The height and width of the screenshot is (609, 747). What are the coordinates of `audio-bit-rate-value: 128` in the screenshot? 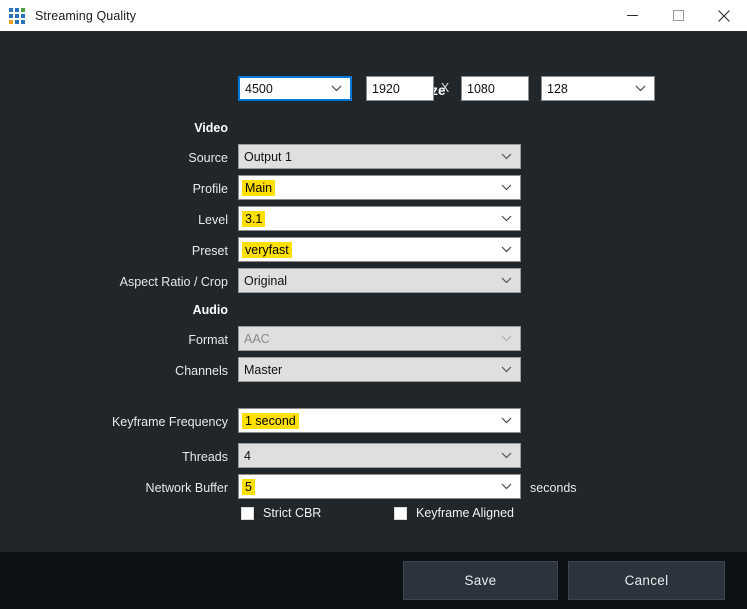 It's located at (557, 88).